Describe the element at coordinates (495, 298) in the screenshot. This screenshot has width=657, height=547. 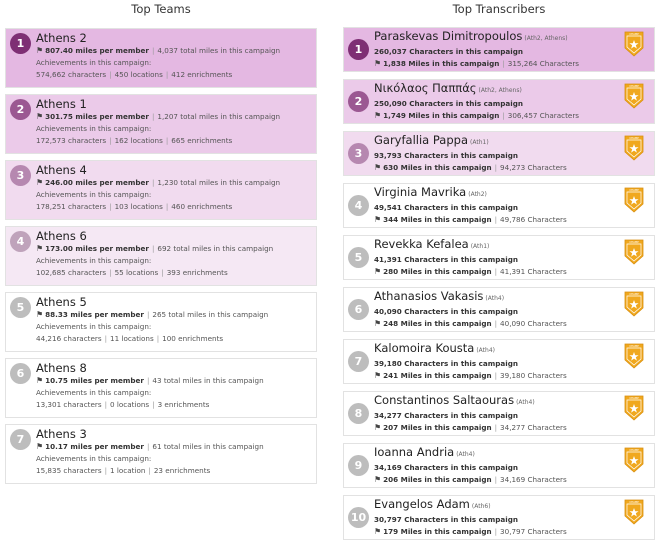
I see `transcriber-teams: (Ath4)` at that location.